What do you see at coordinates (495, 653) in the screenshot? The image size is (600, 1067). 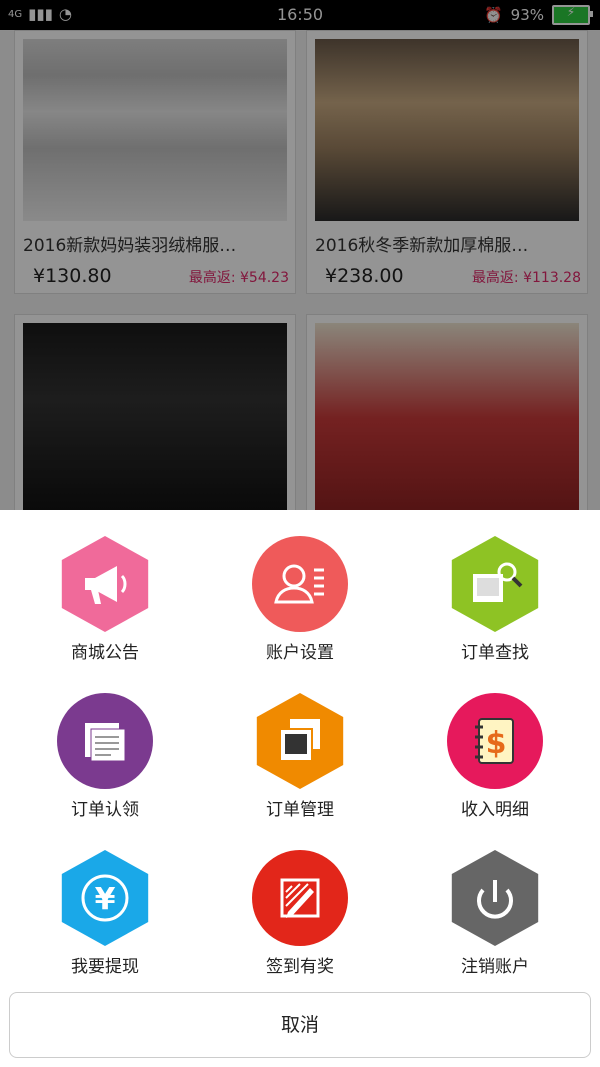 I see `menu-label: 订单查找` at bounding box center [495, 653].